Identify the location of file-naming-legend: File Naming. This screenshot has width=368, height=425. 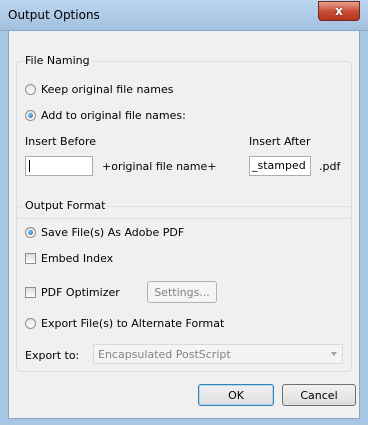
(57, 60).